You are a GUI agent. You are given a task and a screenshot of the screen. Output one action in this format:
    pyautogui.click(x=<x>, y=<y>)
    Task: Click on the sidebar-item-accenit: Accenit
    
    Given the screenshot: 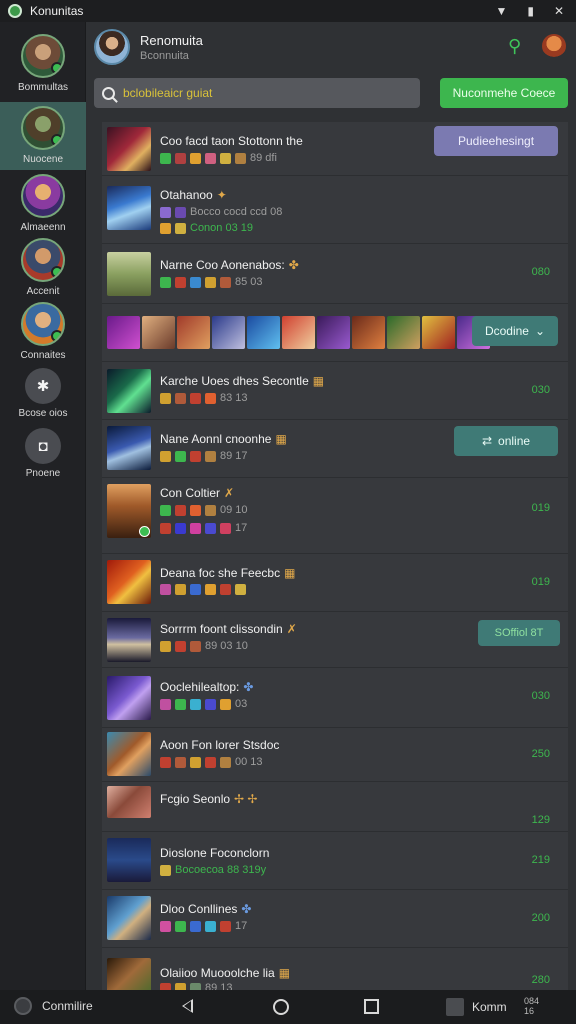 What is the action you would take?
    pyautogui.click(x=43, y=270)
    